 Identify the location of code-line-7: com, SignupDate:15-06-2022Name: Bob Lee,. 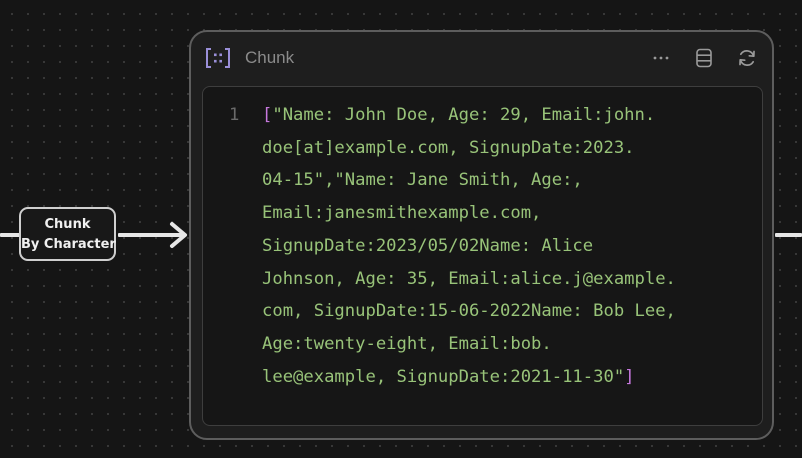
(469, 311).